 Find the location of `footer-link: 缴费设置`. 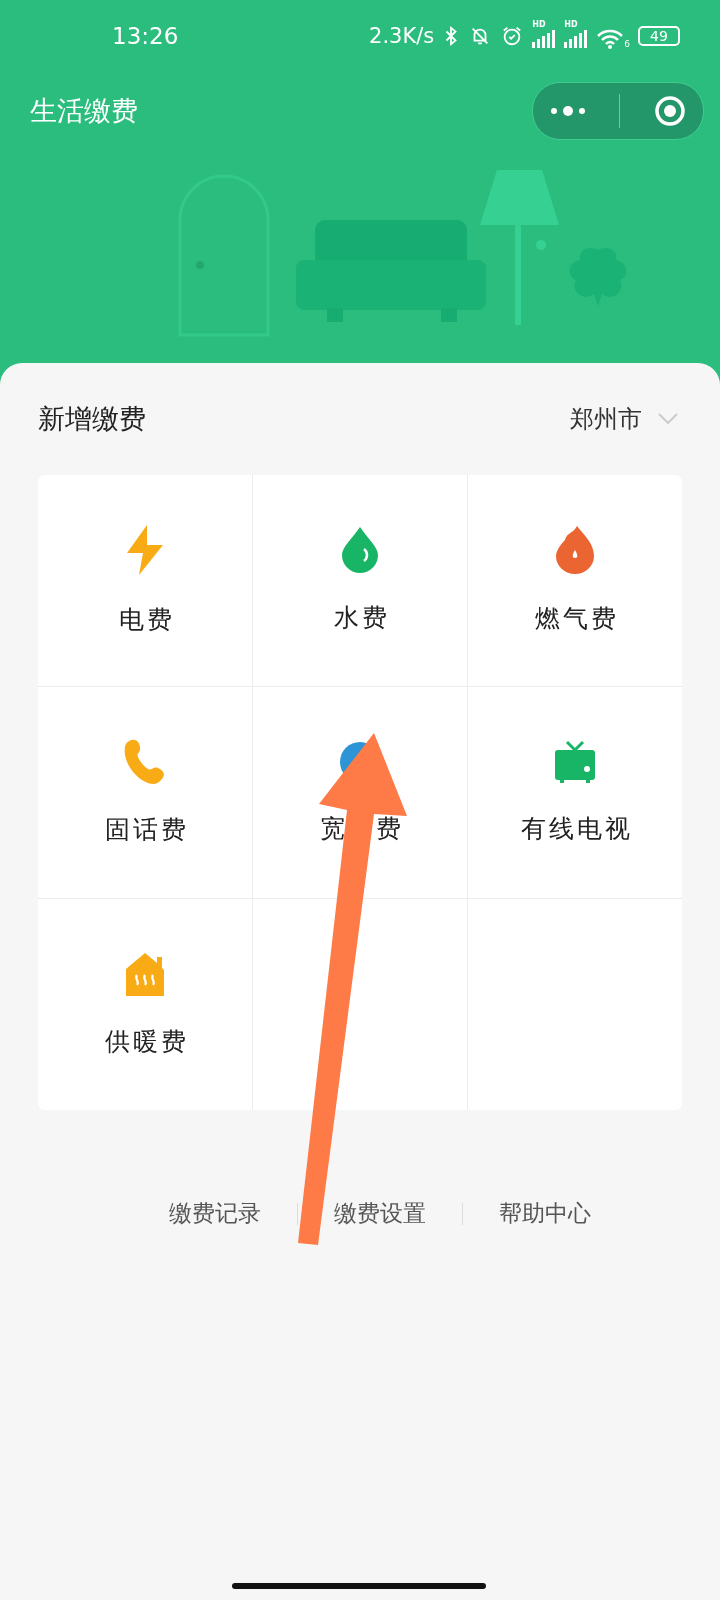

footer-link: 缴费设置 is located at coordinates (380, 1213).